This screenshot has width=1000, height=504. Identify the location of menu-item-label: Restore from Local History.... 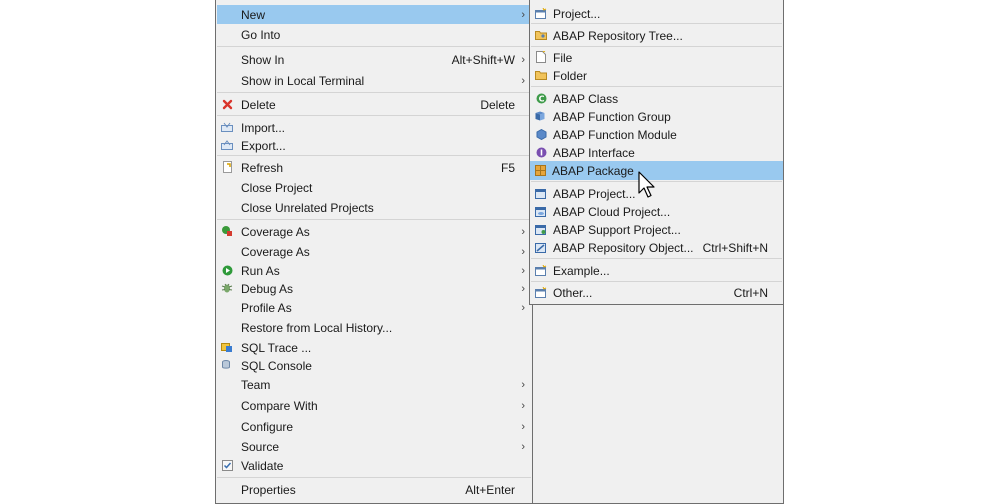
(317, 327).